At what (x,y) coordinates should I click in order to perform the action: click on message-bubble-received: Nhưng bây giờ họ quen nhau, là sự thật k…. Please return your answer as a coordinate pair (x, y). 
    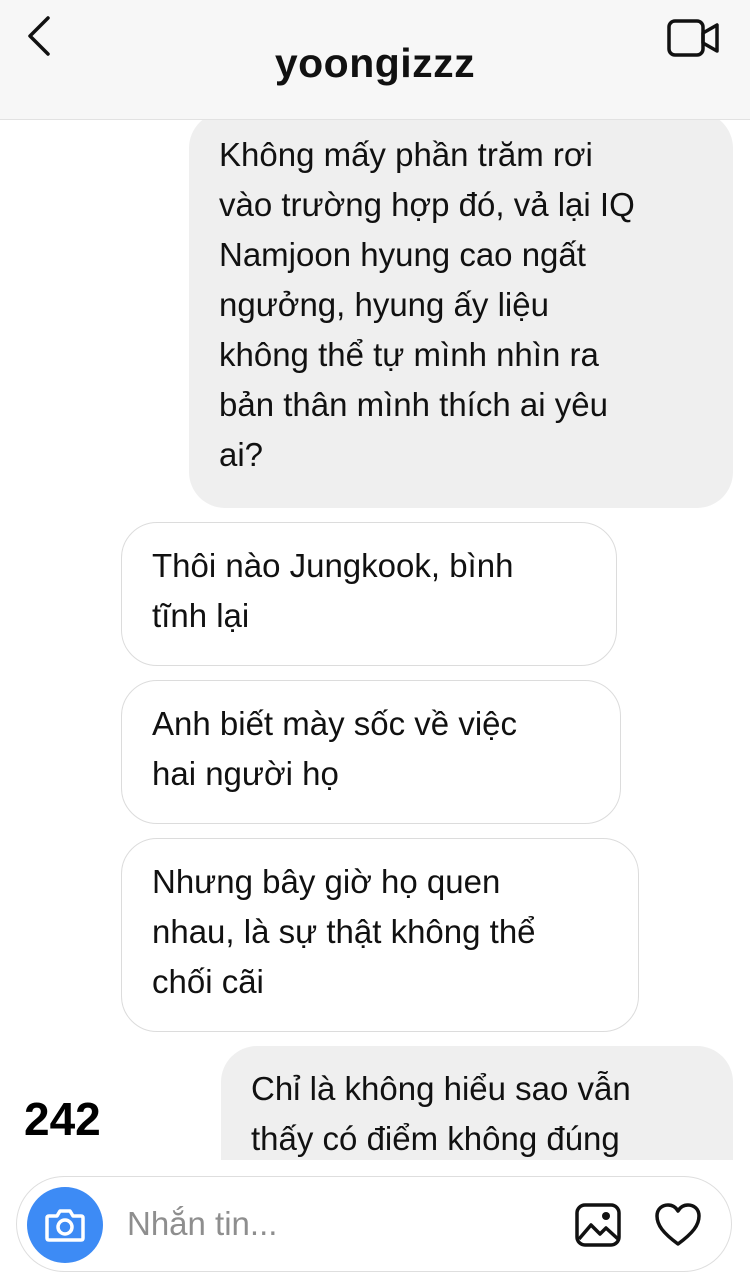
    Looking at the image, I should click on (380, 935).